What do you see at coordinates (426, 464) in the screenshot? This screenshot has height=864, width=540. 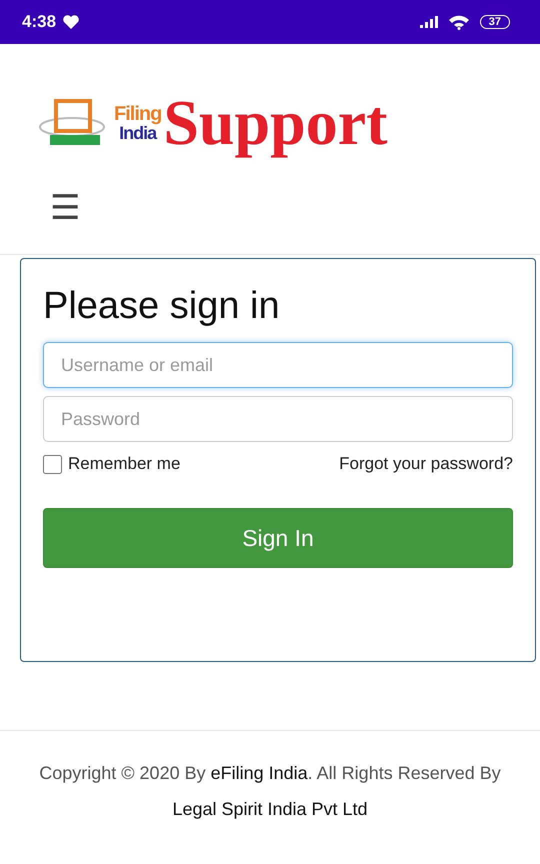 I see `forgot-password-link: Forgot your password?` at bounding box center [426, 464].